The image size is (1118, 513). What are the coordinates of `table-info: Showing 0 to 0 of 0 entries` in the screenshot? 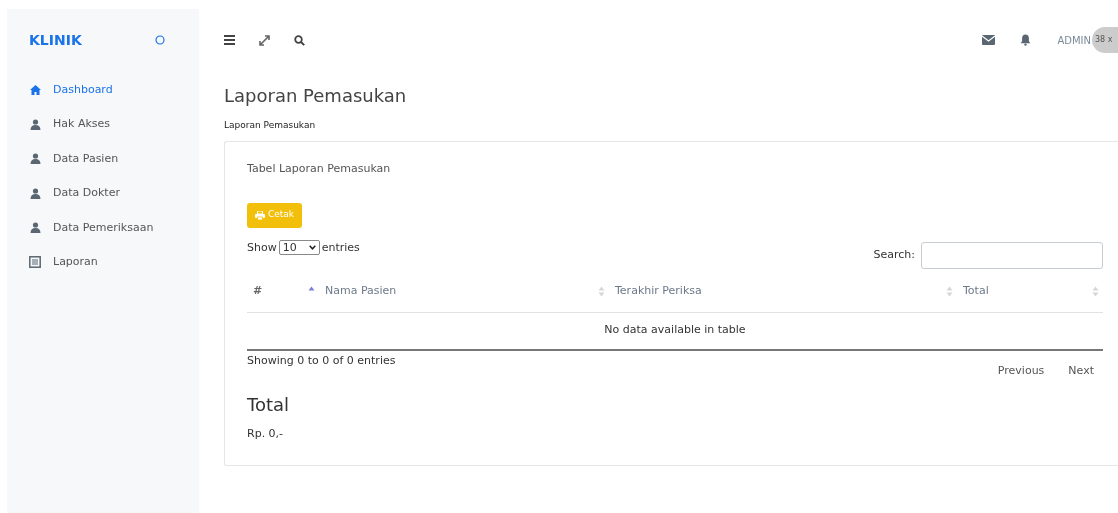 It's located at (321, 360).